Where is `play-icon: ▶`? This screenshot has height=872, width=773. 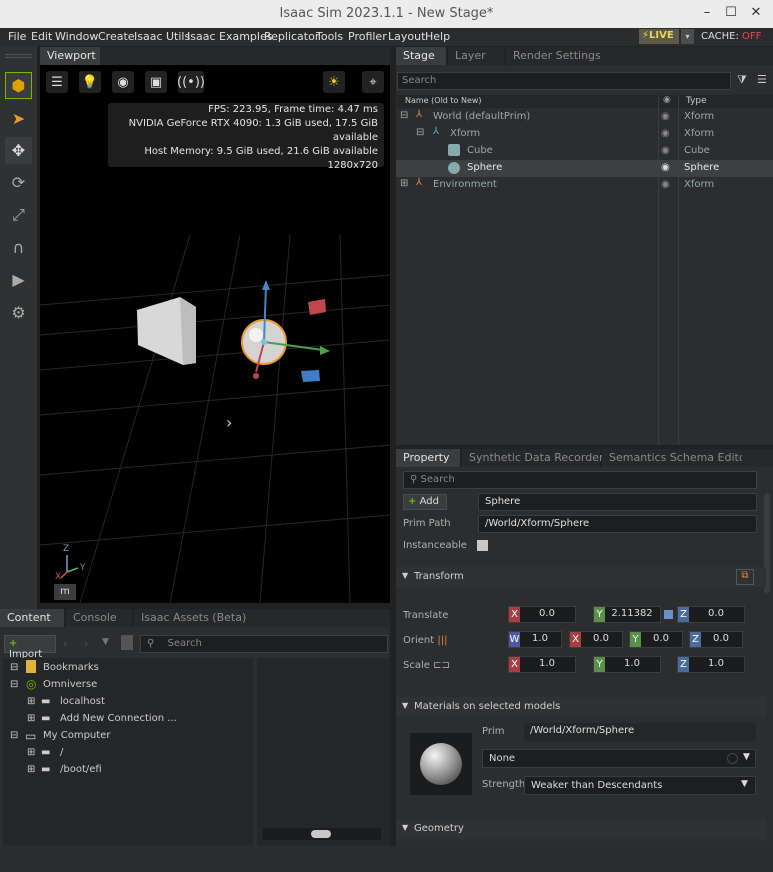 play-icon: ▶ is located at coordinates (18, 279).